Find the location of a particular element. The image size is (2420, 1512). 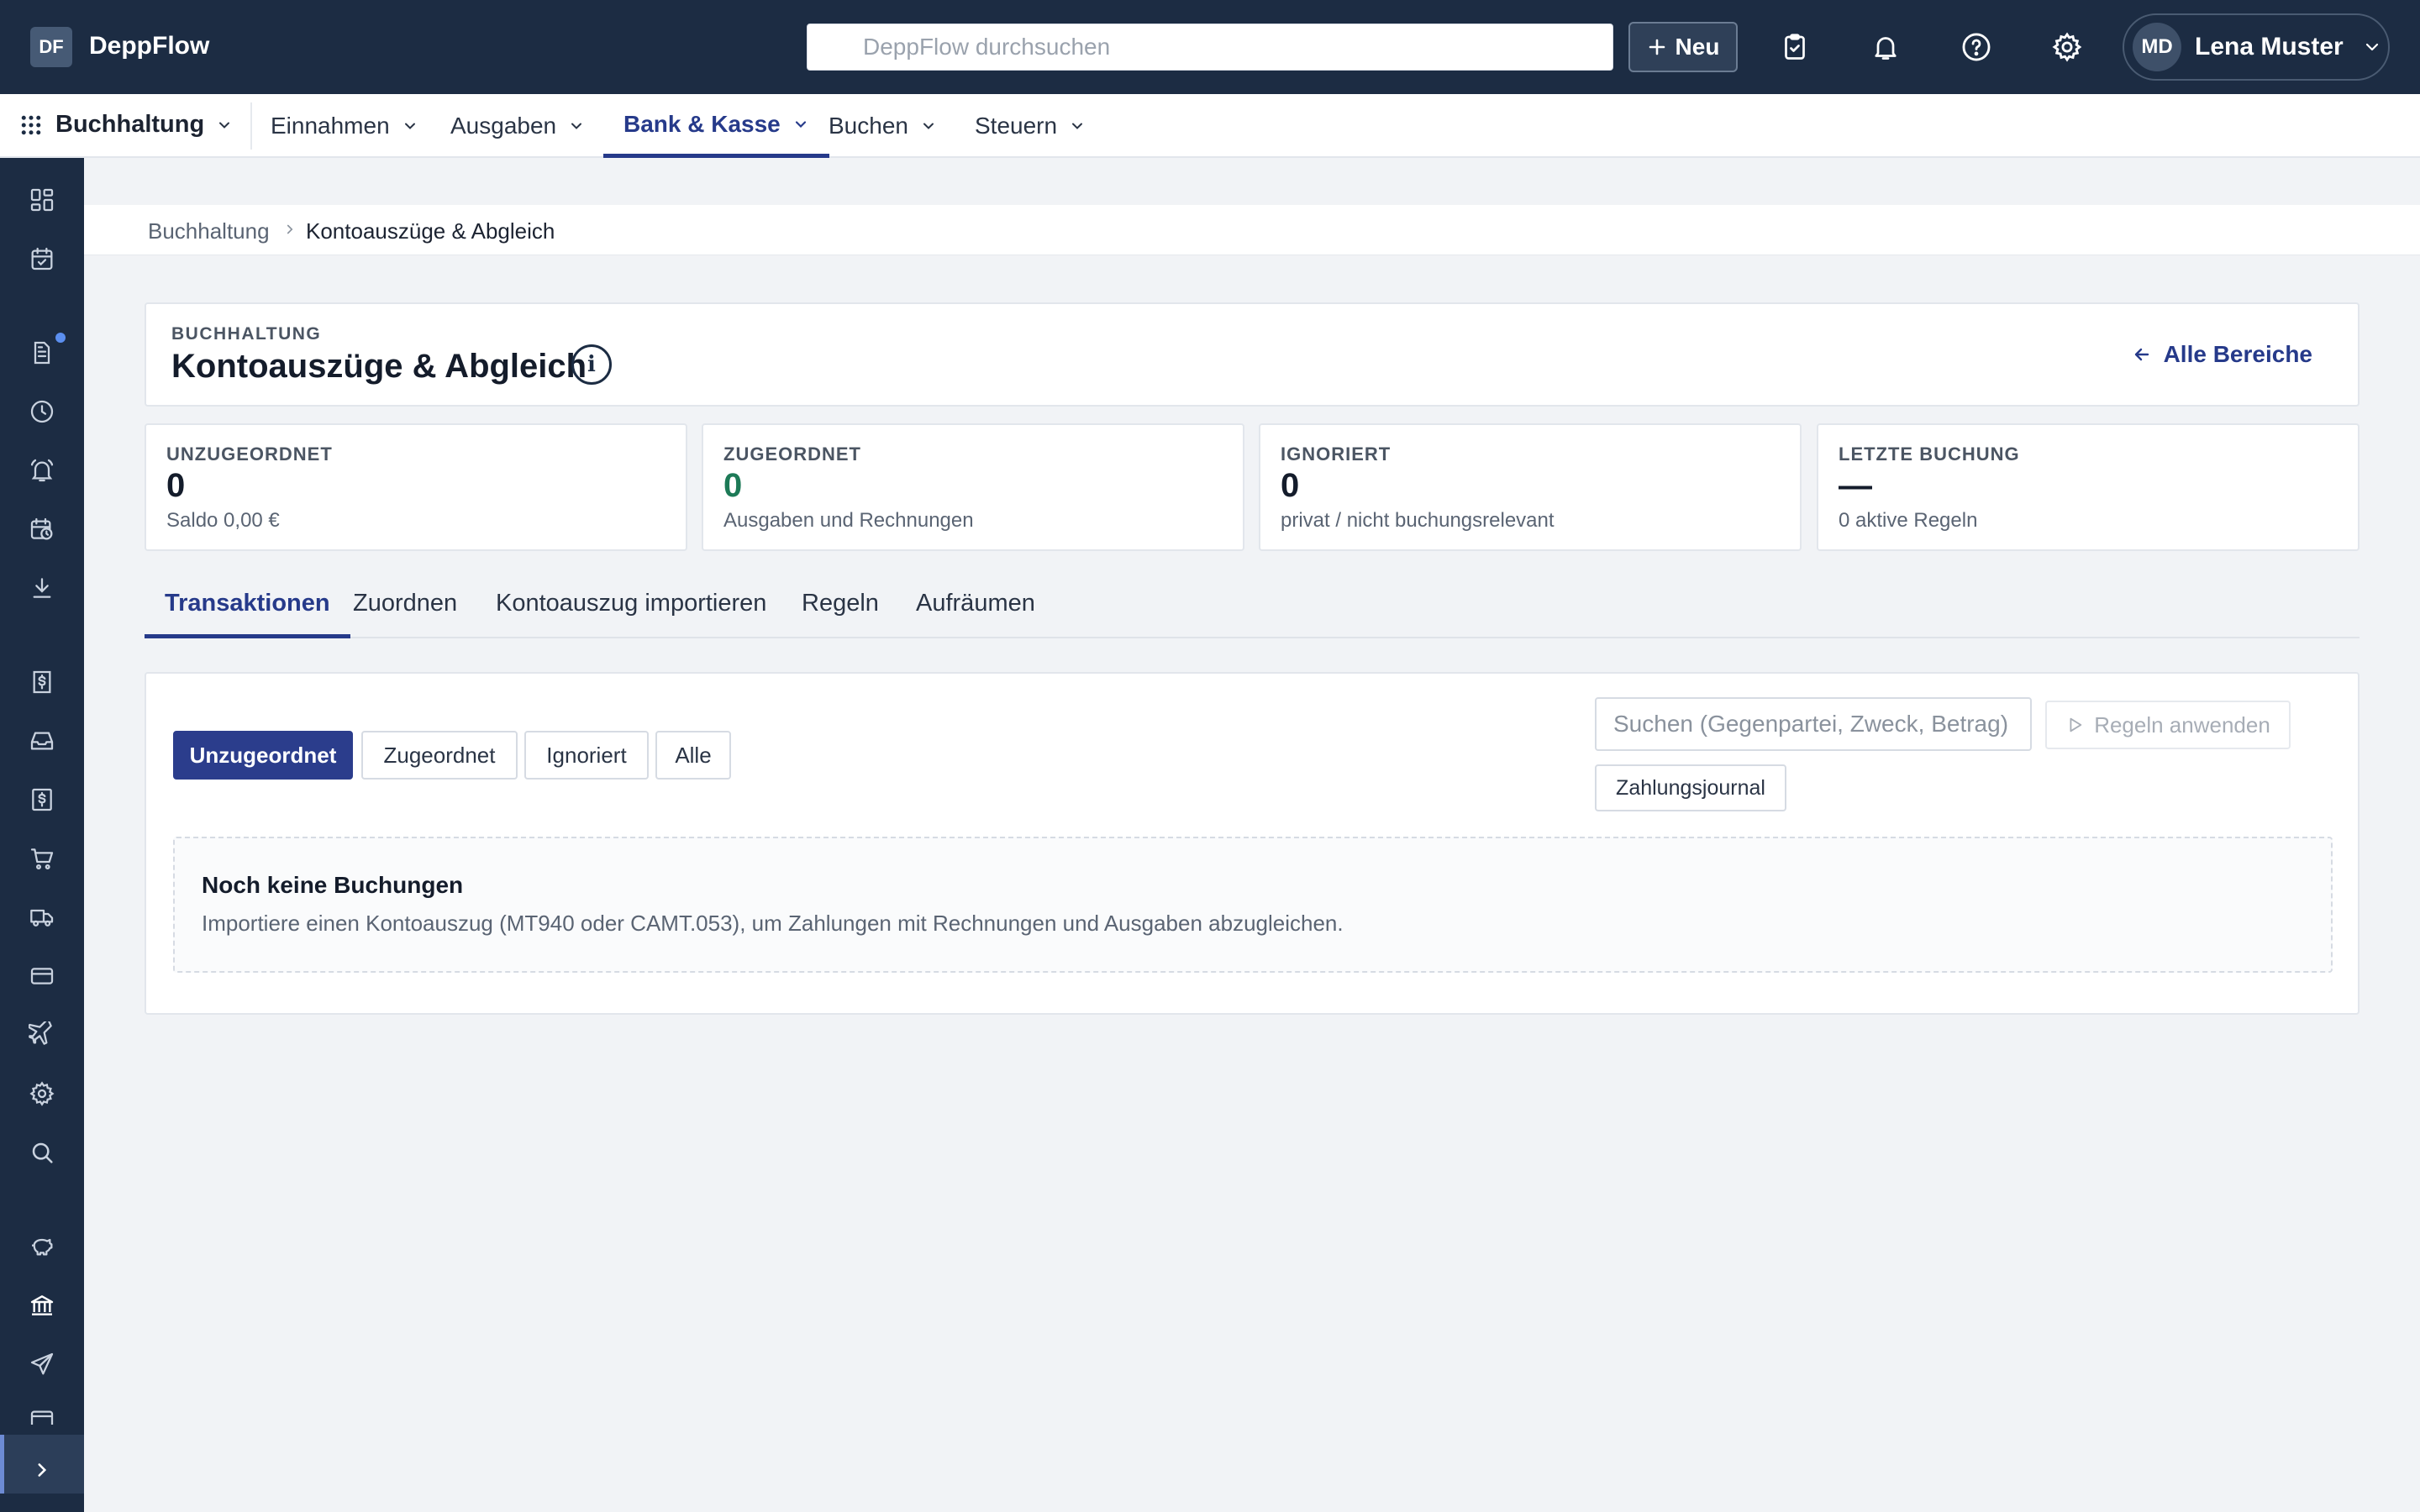

play-icon is located at coordinates (2076, 724).